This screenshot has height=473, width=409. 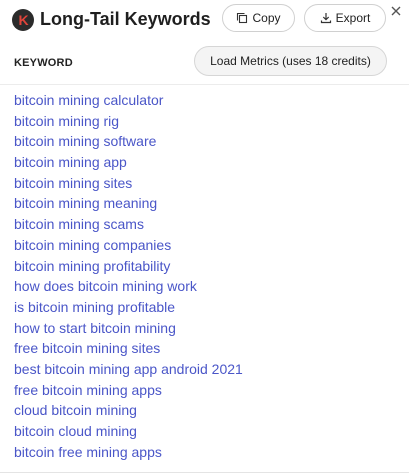 I want to click on keyword-item: free bitcoin mining apps, so click(x=128, y=390).